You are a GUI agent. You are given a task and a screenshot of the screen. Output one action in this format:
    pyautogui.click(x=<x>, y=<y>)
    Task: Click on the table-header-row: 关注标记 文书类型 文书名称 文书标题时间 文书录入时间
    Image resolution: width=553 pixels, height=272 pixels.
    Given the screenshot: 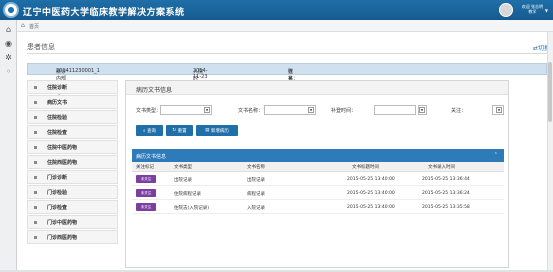 What is the action you would take?
    pyautogui.click(x=318, y=167)
    